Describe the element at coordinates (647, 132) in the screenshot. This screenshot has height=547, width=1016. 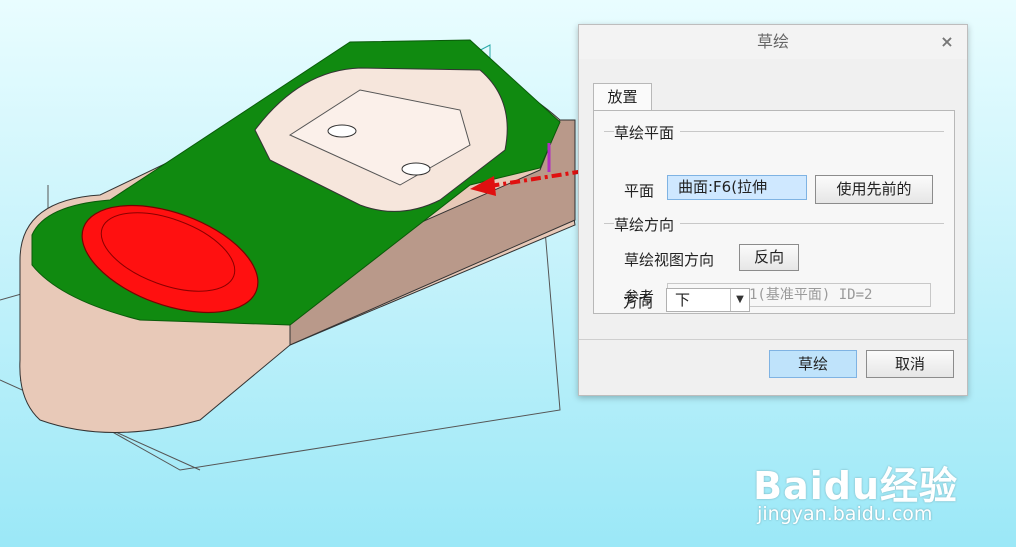
I see `sketch-plane-group-title: 草绘平面` at that location.